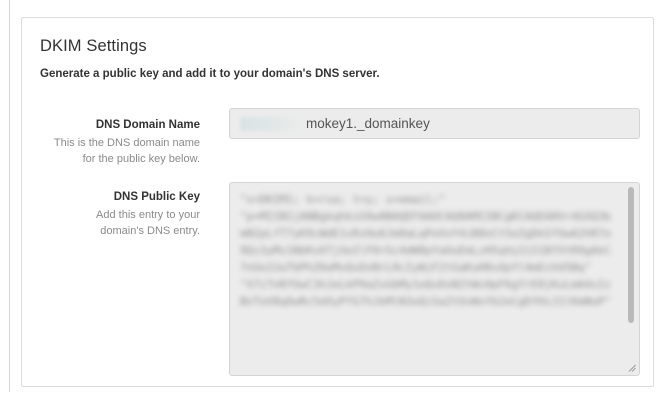 This screenshot has width=667, height=399. What do you see at coordinates (126, 143) in the screenshot?
I see `dns-domain-name-help-line-1: This is the DNS domain name` at bounding box center [126, 143].